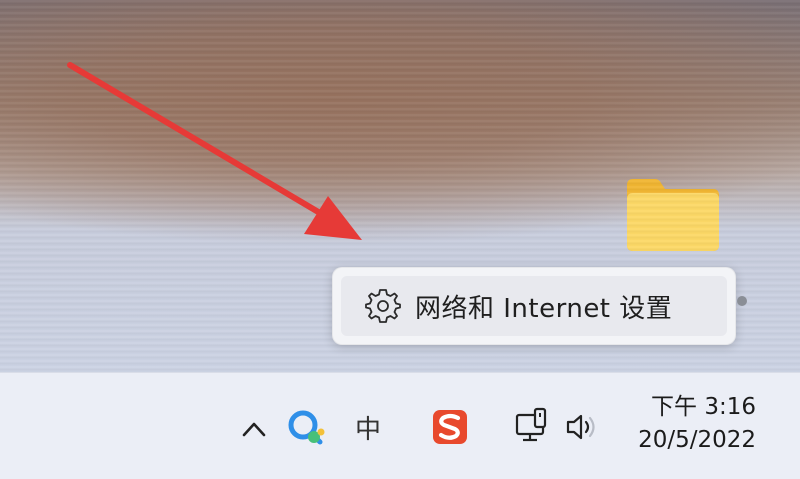 The image size is (800, 479). I want to click on menu-edge-dot, so click(742, 301).